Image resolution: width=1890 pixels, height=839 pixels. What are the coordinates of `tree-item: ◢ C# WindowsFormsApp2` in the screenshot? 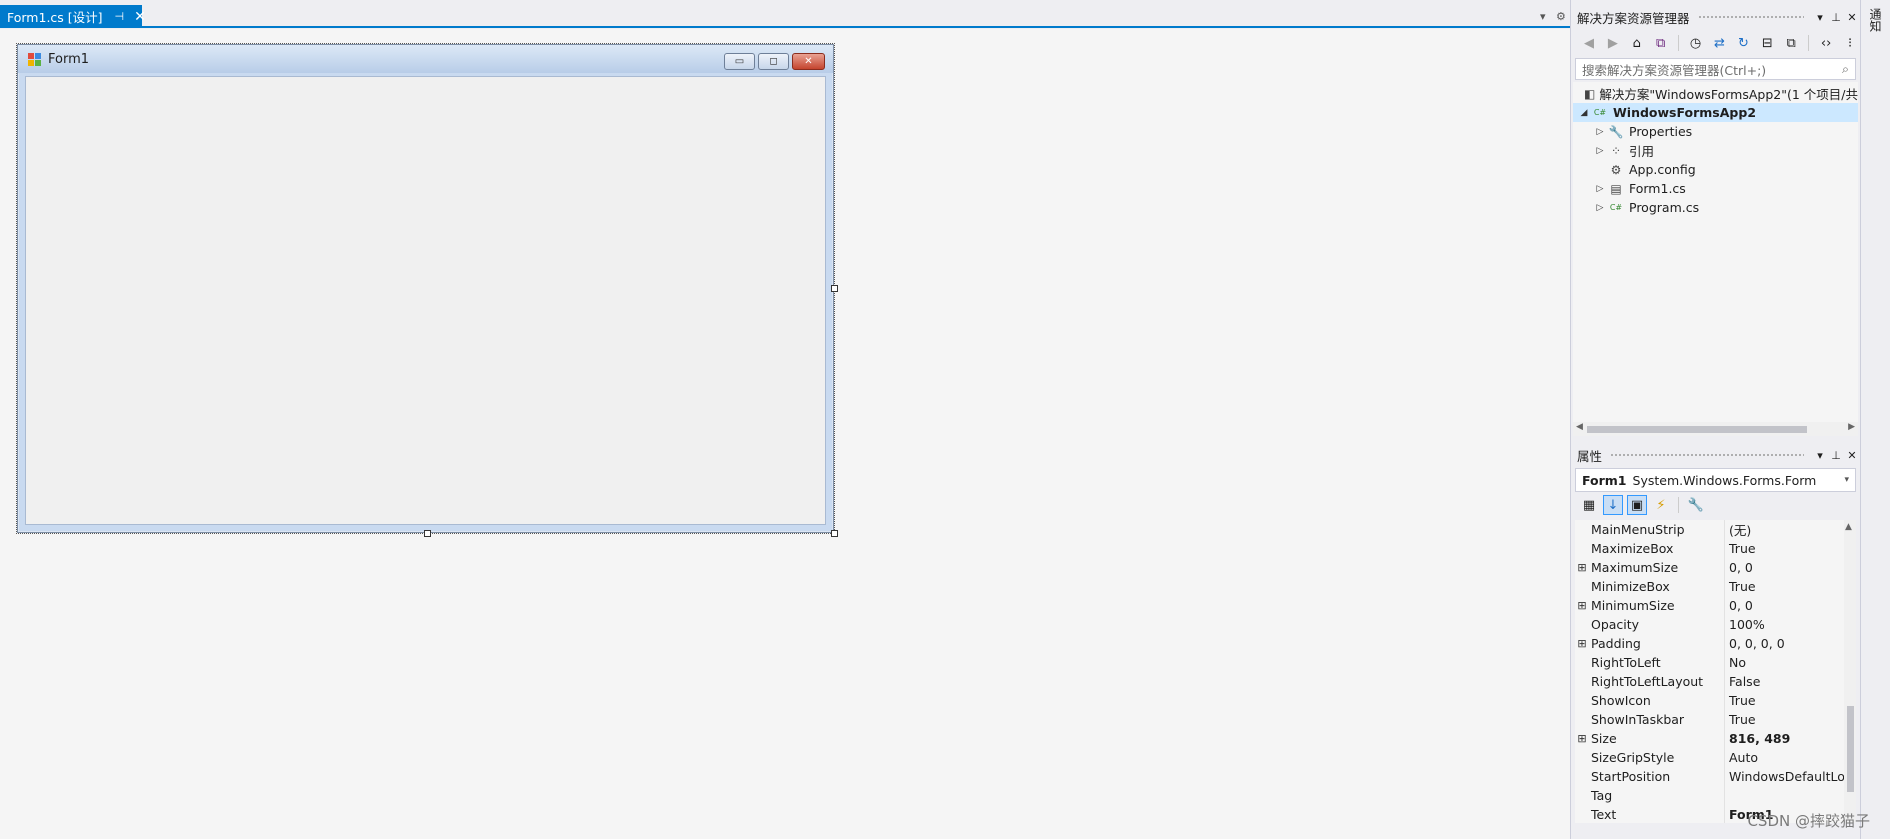 It's located at (1715, 112).